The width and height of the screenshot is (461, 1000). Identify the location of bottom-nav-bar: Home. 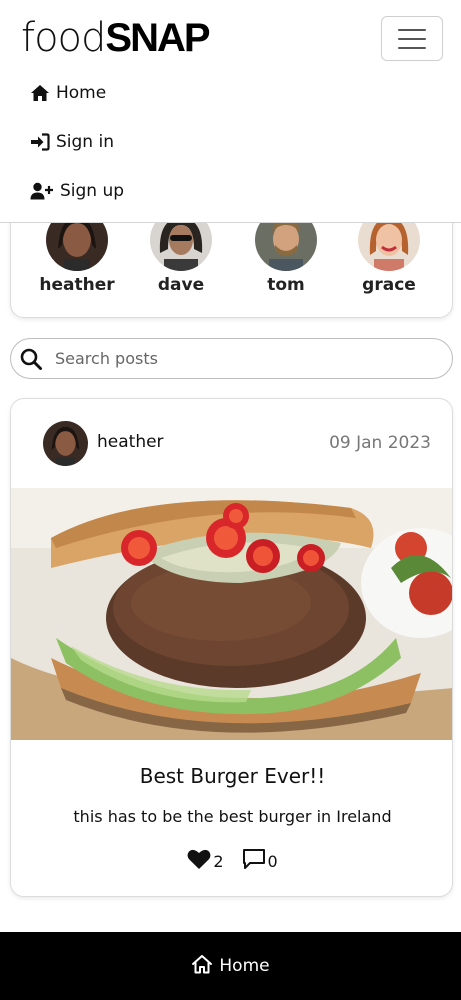
(230, 966).